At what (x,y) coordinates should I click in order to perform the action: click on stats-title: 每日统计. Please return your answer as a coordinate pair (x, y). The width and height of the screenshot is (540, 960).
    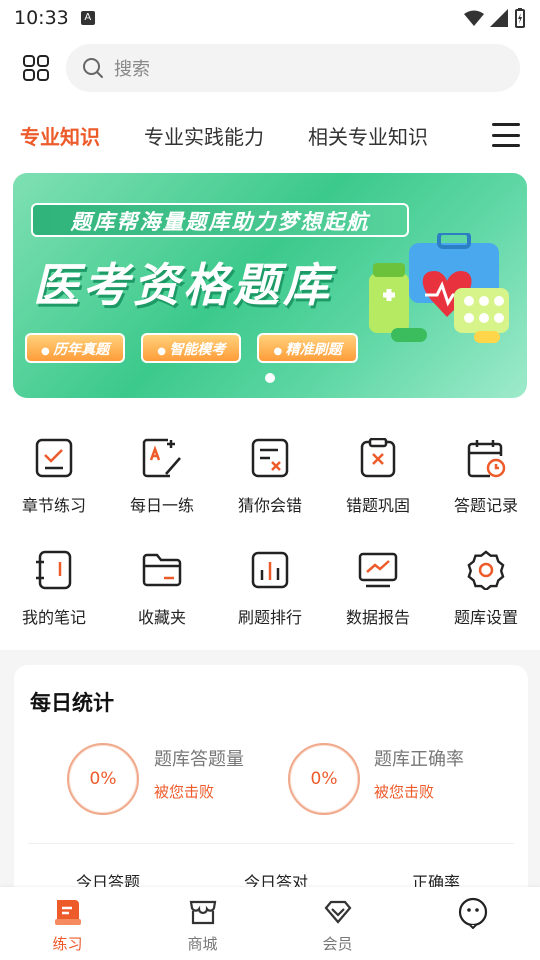
    Looking at the image, I should click on (72, 703).